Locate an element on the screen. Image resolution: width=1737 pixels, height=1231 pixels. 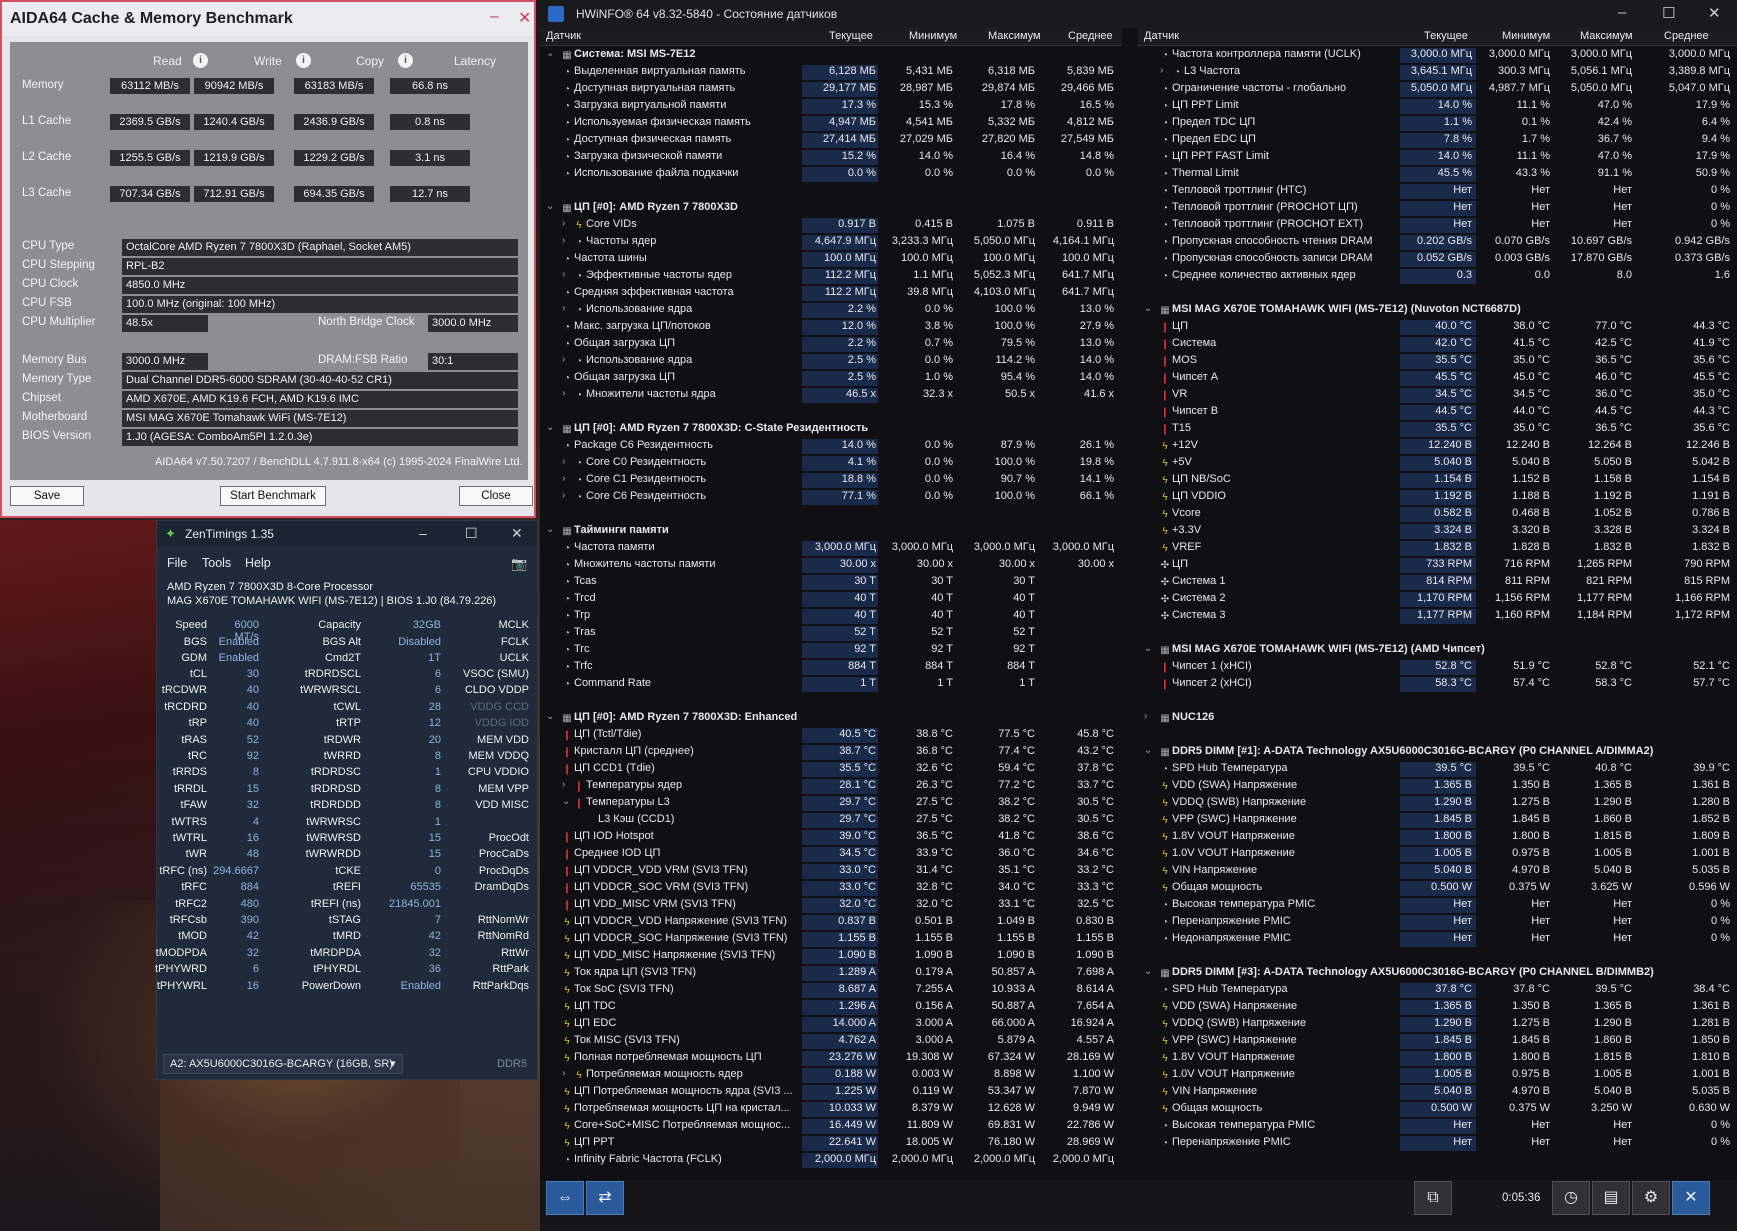
sensor-row: ◔ Тепловой троттлинг (HTC) Нет Нет Нет 0 % is located at coordinates (1437, 191).